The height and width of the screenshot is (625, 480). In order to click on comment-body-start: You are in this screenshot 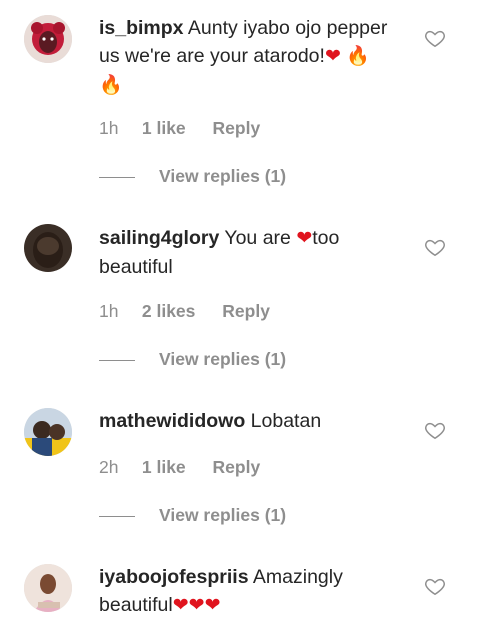, I will do `click(260, 238)`.